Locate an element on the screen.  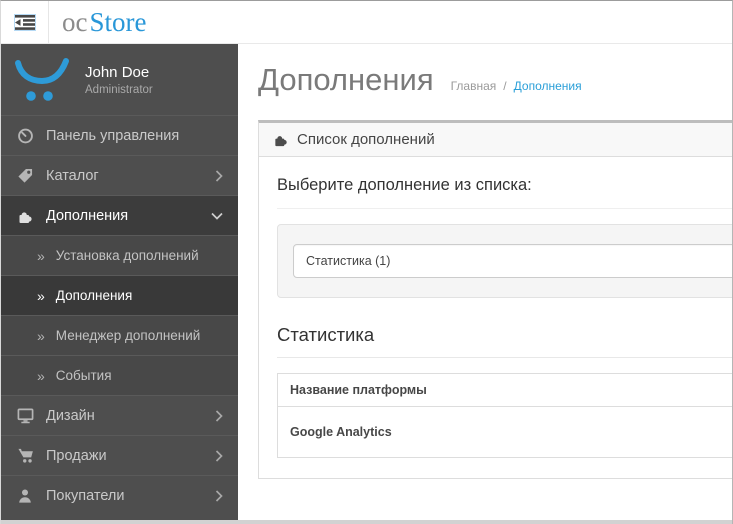
ocstore-logo: oc Store is located at coordinates (104, 21).